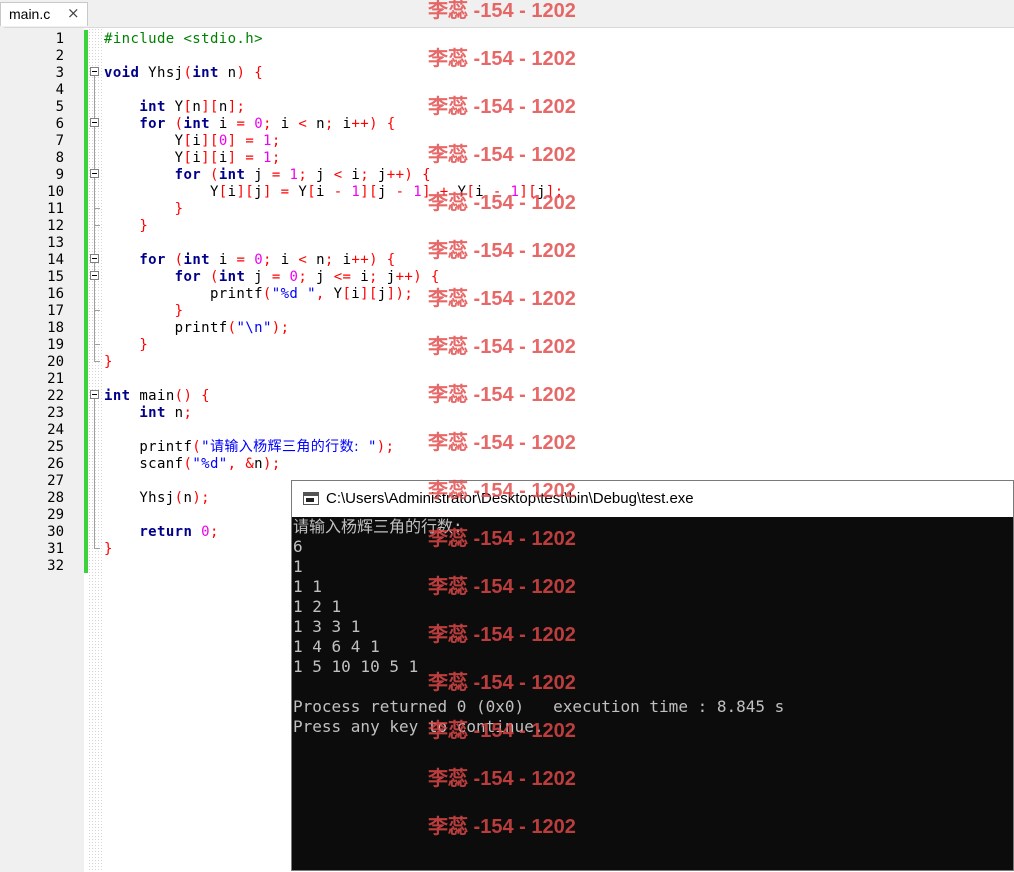 The height and width of the screenshot is (872, 1014). What do you see at coordinates (267, 124) in the screenshot?
I see `code-line-6: for (int i = 0; i < n; i++) {` at bounding box center [267, 124].